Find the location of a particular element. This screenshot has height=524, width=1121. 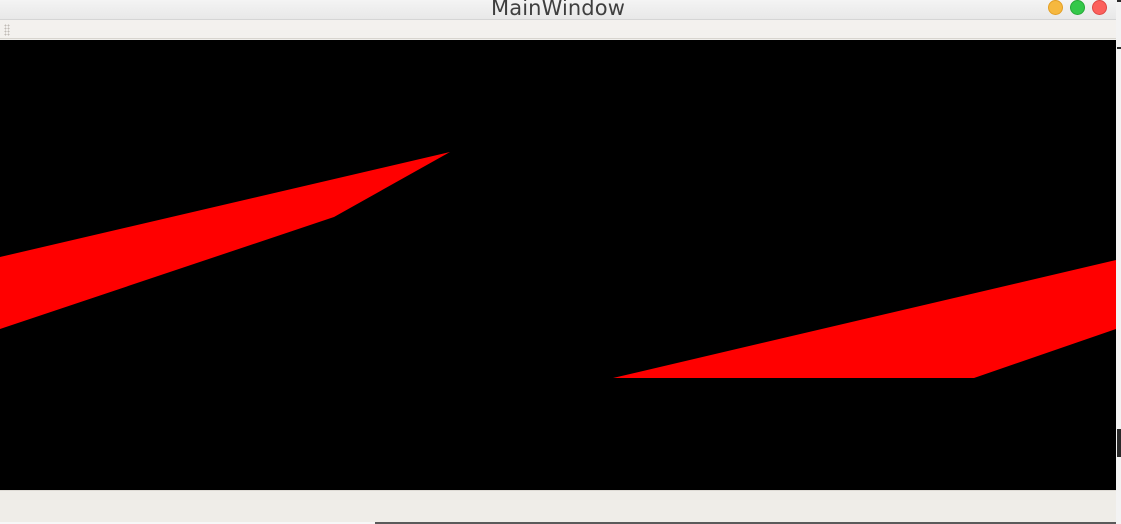

title-bar: MainWindow is located at coordinates (558, 10).